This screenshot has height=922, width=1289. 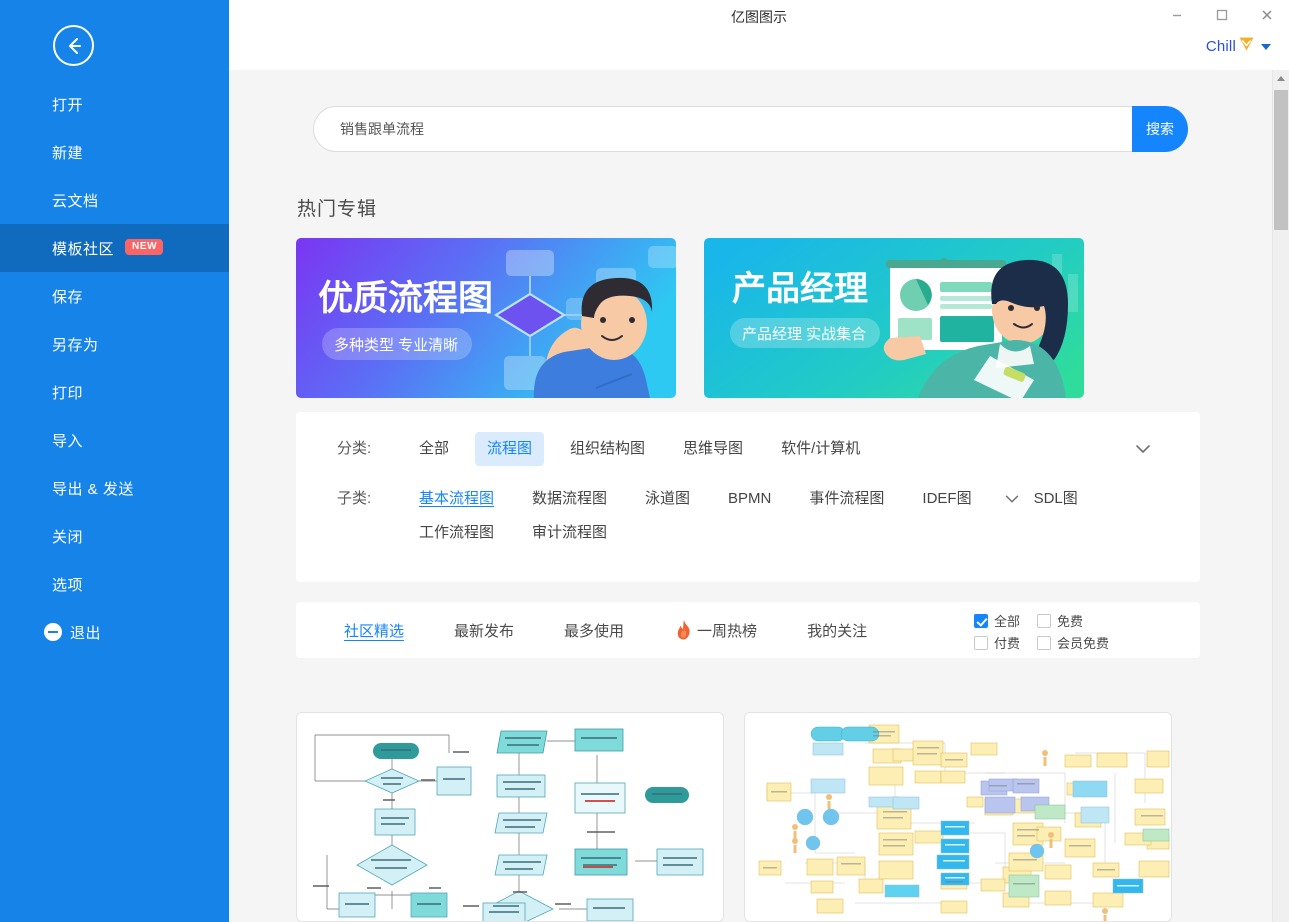 What do you see at coordinates (569, 533) in the screenshot?
I see `subcategory-chip-audit-flow: 审计流程图` at bounding box center [569, 533].